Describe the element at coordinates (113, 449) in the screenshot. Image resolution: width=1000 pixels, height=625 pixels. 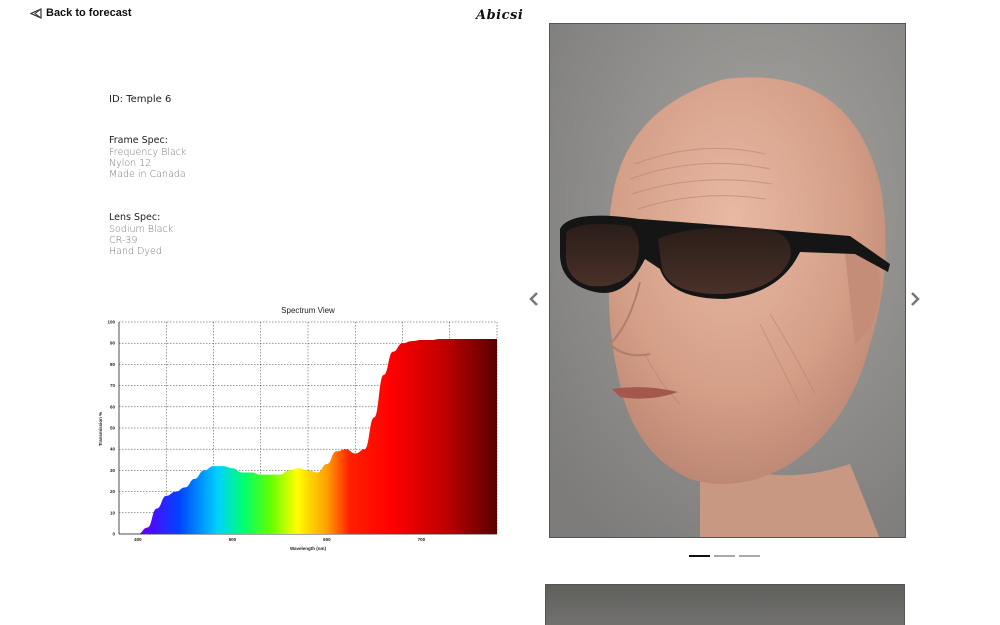
I see `y-tick-label: 40` at that location.